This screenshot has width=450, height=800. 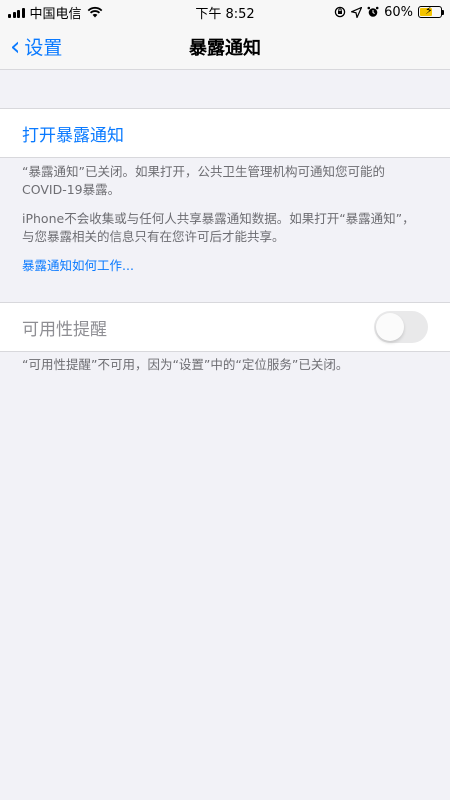 What do you see at coordinates (357, 12) in the screenshot?
I see `location-arrow-icon` at bounding box center [357, 12].